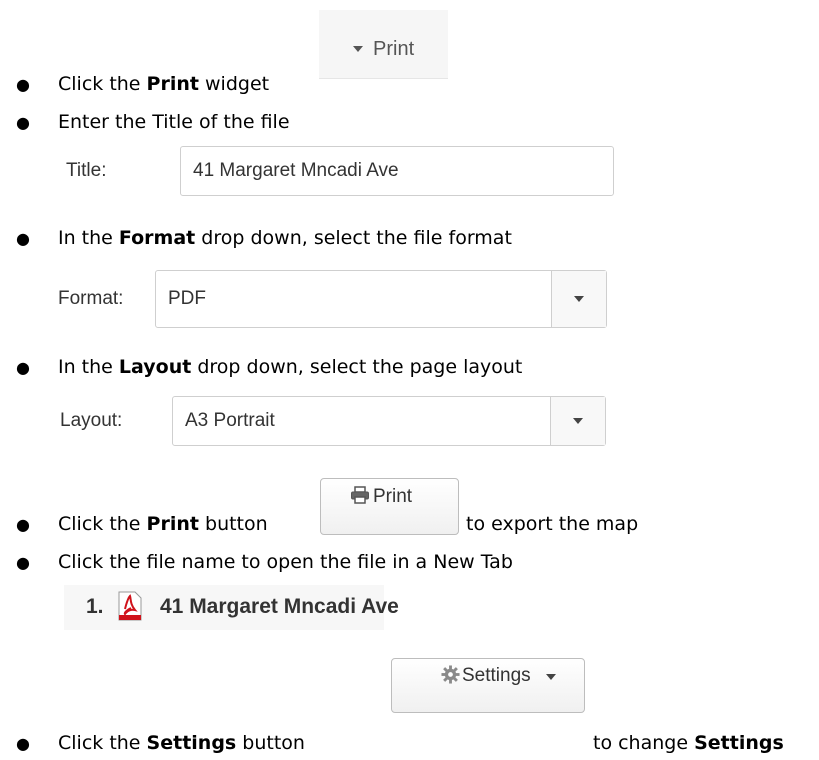  I want to click on title-label: Title:, so click(86, 170).